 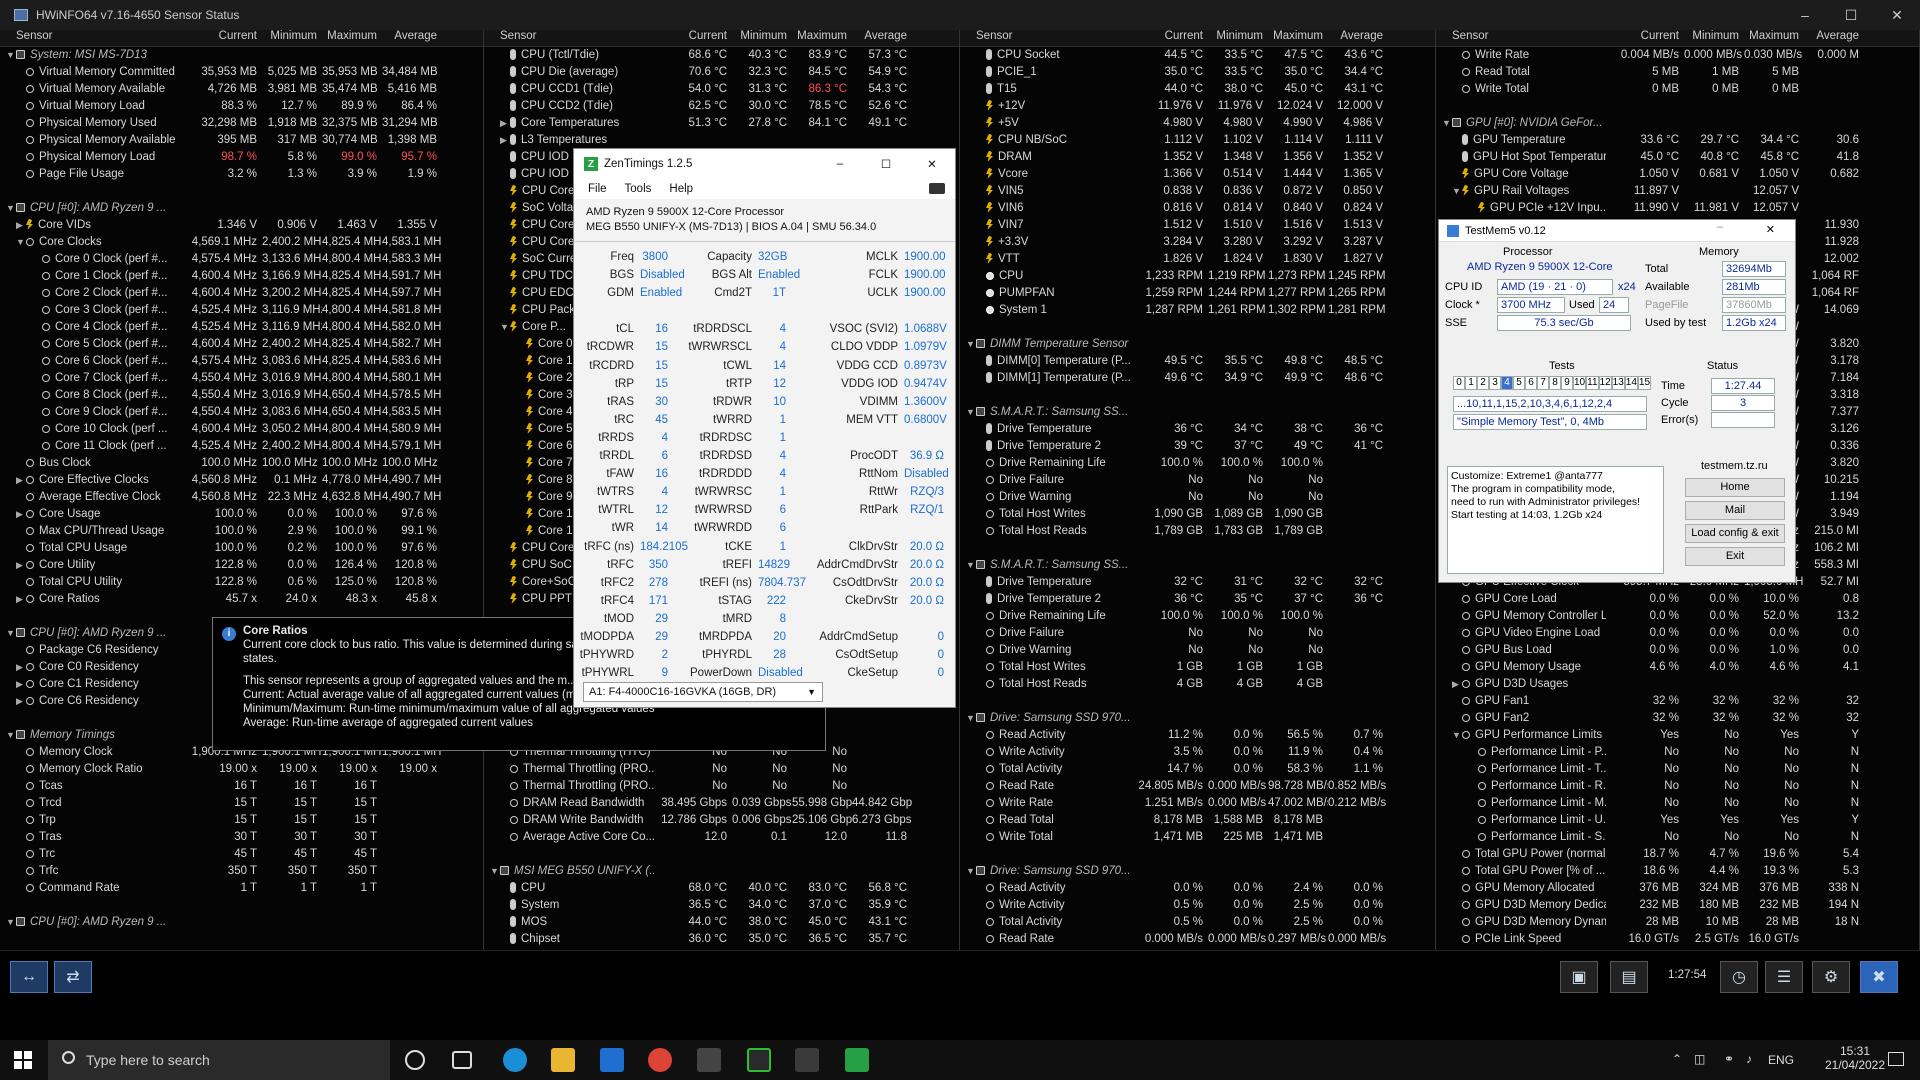 What do you see at coordinates (1197, 276) in the screenshot?
I see `sensor-row: CPU 1,233 RPM 1,219 RPM 1,273 RPM 1,245 RPM` at bounding box center [1197, 276].